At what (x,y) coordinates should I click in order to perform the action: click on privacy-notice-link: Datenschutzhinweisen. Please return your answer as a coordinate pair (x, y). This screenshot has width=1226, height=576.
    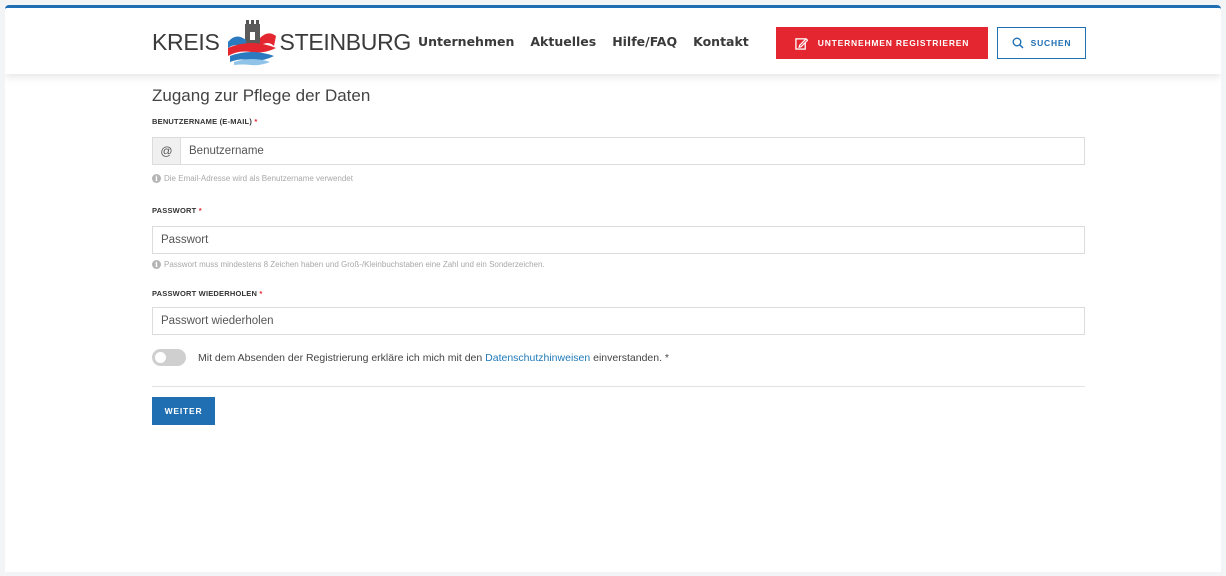
    Looking at the image, I should click on (537, 358).